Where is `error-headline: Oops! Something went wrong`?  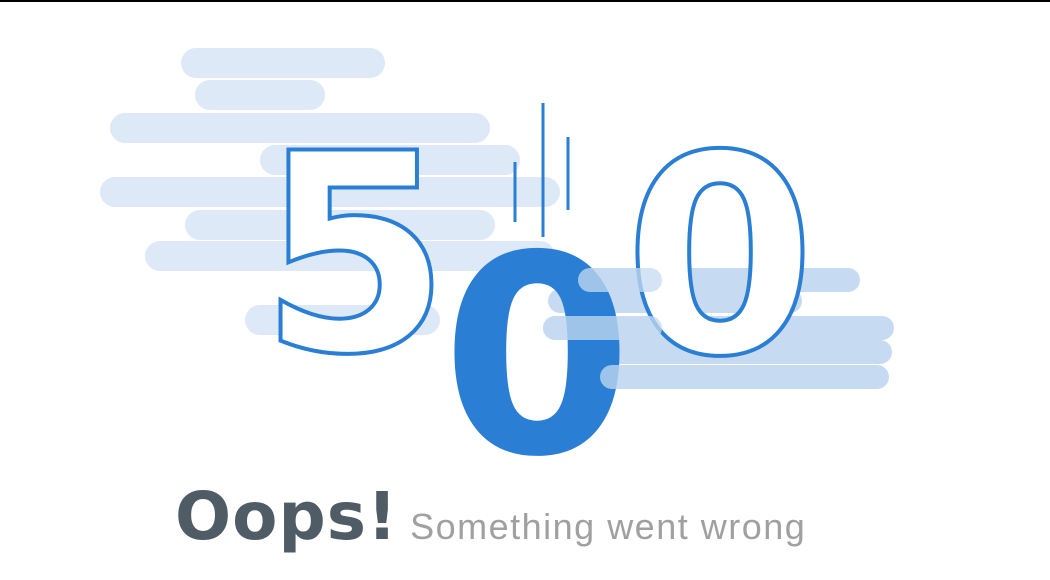
error-headline: Oops! Something went wrong is located at coordinates (490, 516).